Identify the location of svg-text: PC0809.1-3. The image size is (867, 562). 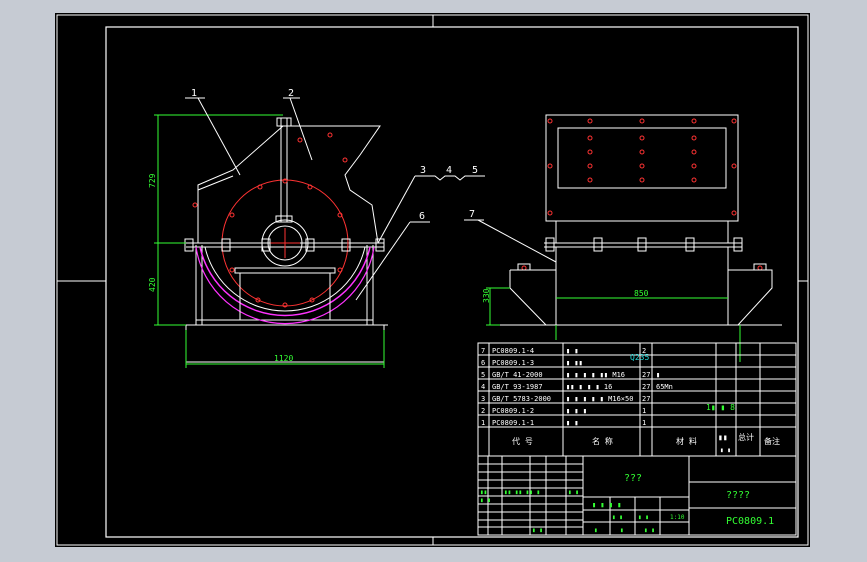
(513, 363).